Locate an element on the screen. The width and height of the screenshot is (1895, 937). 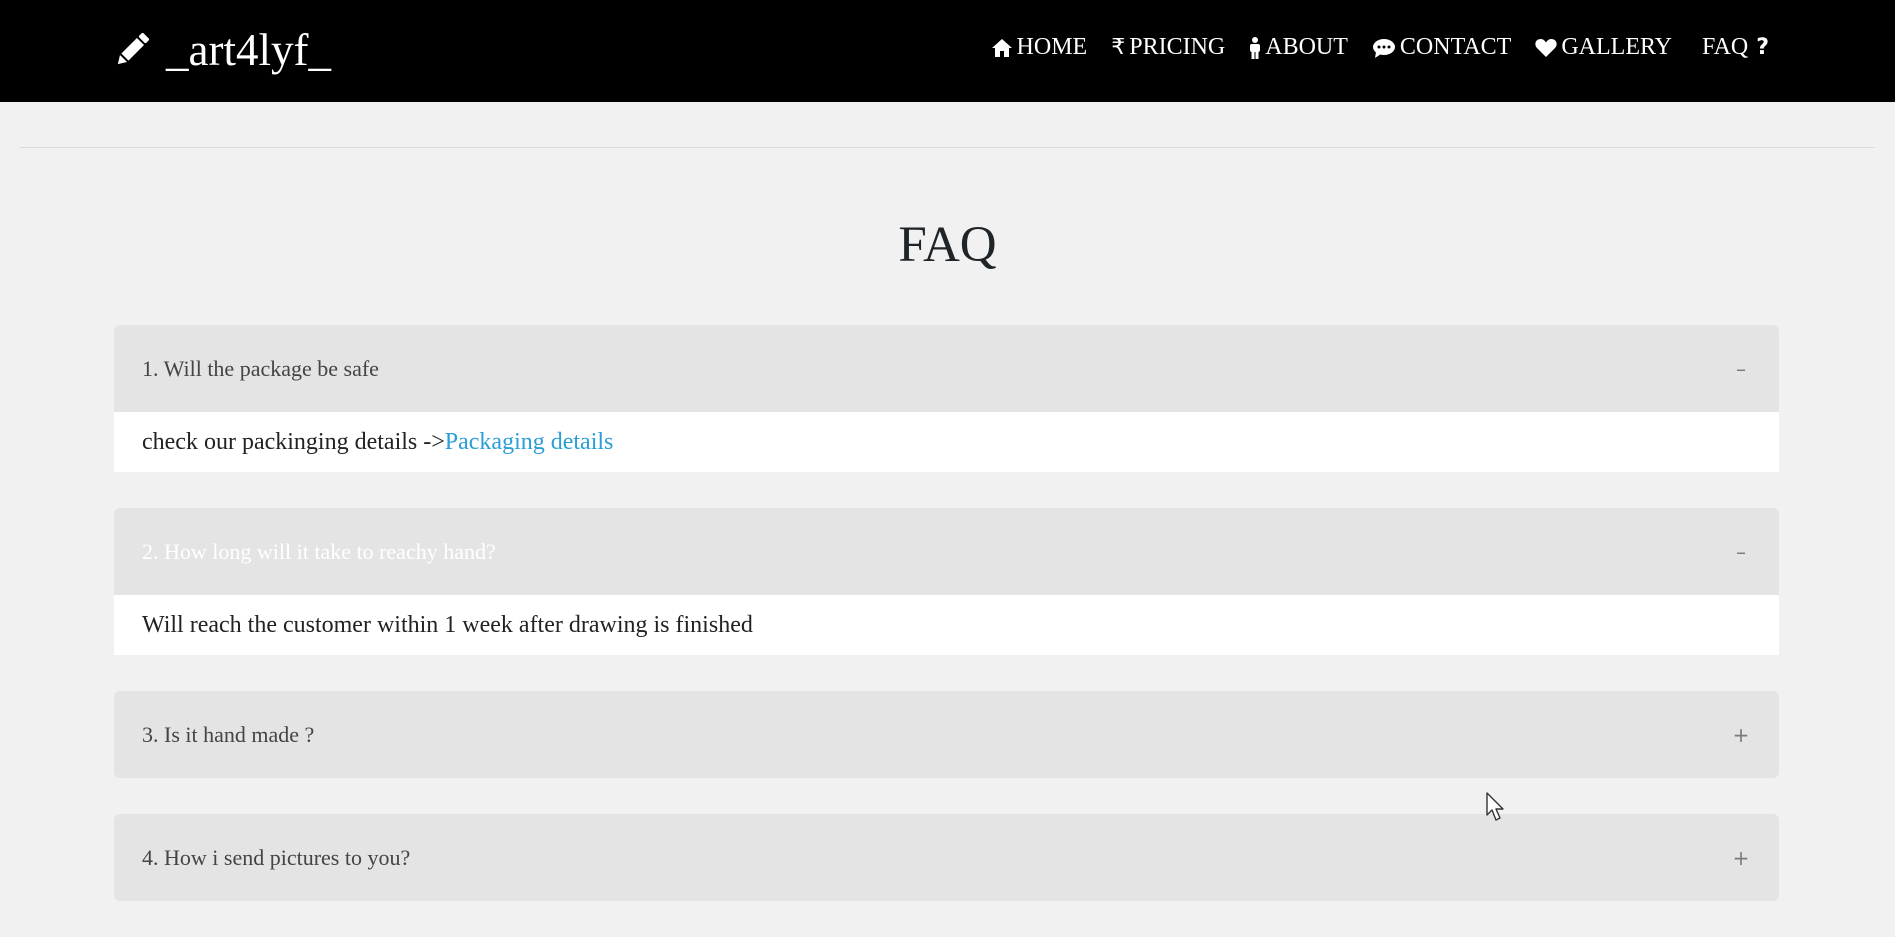
faq-question-4: 4. How i send pictures to you? + is located at coordinates (946, 857).